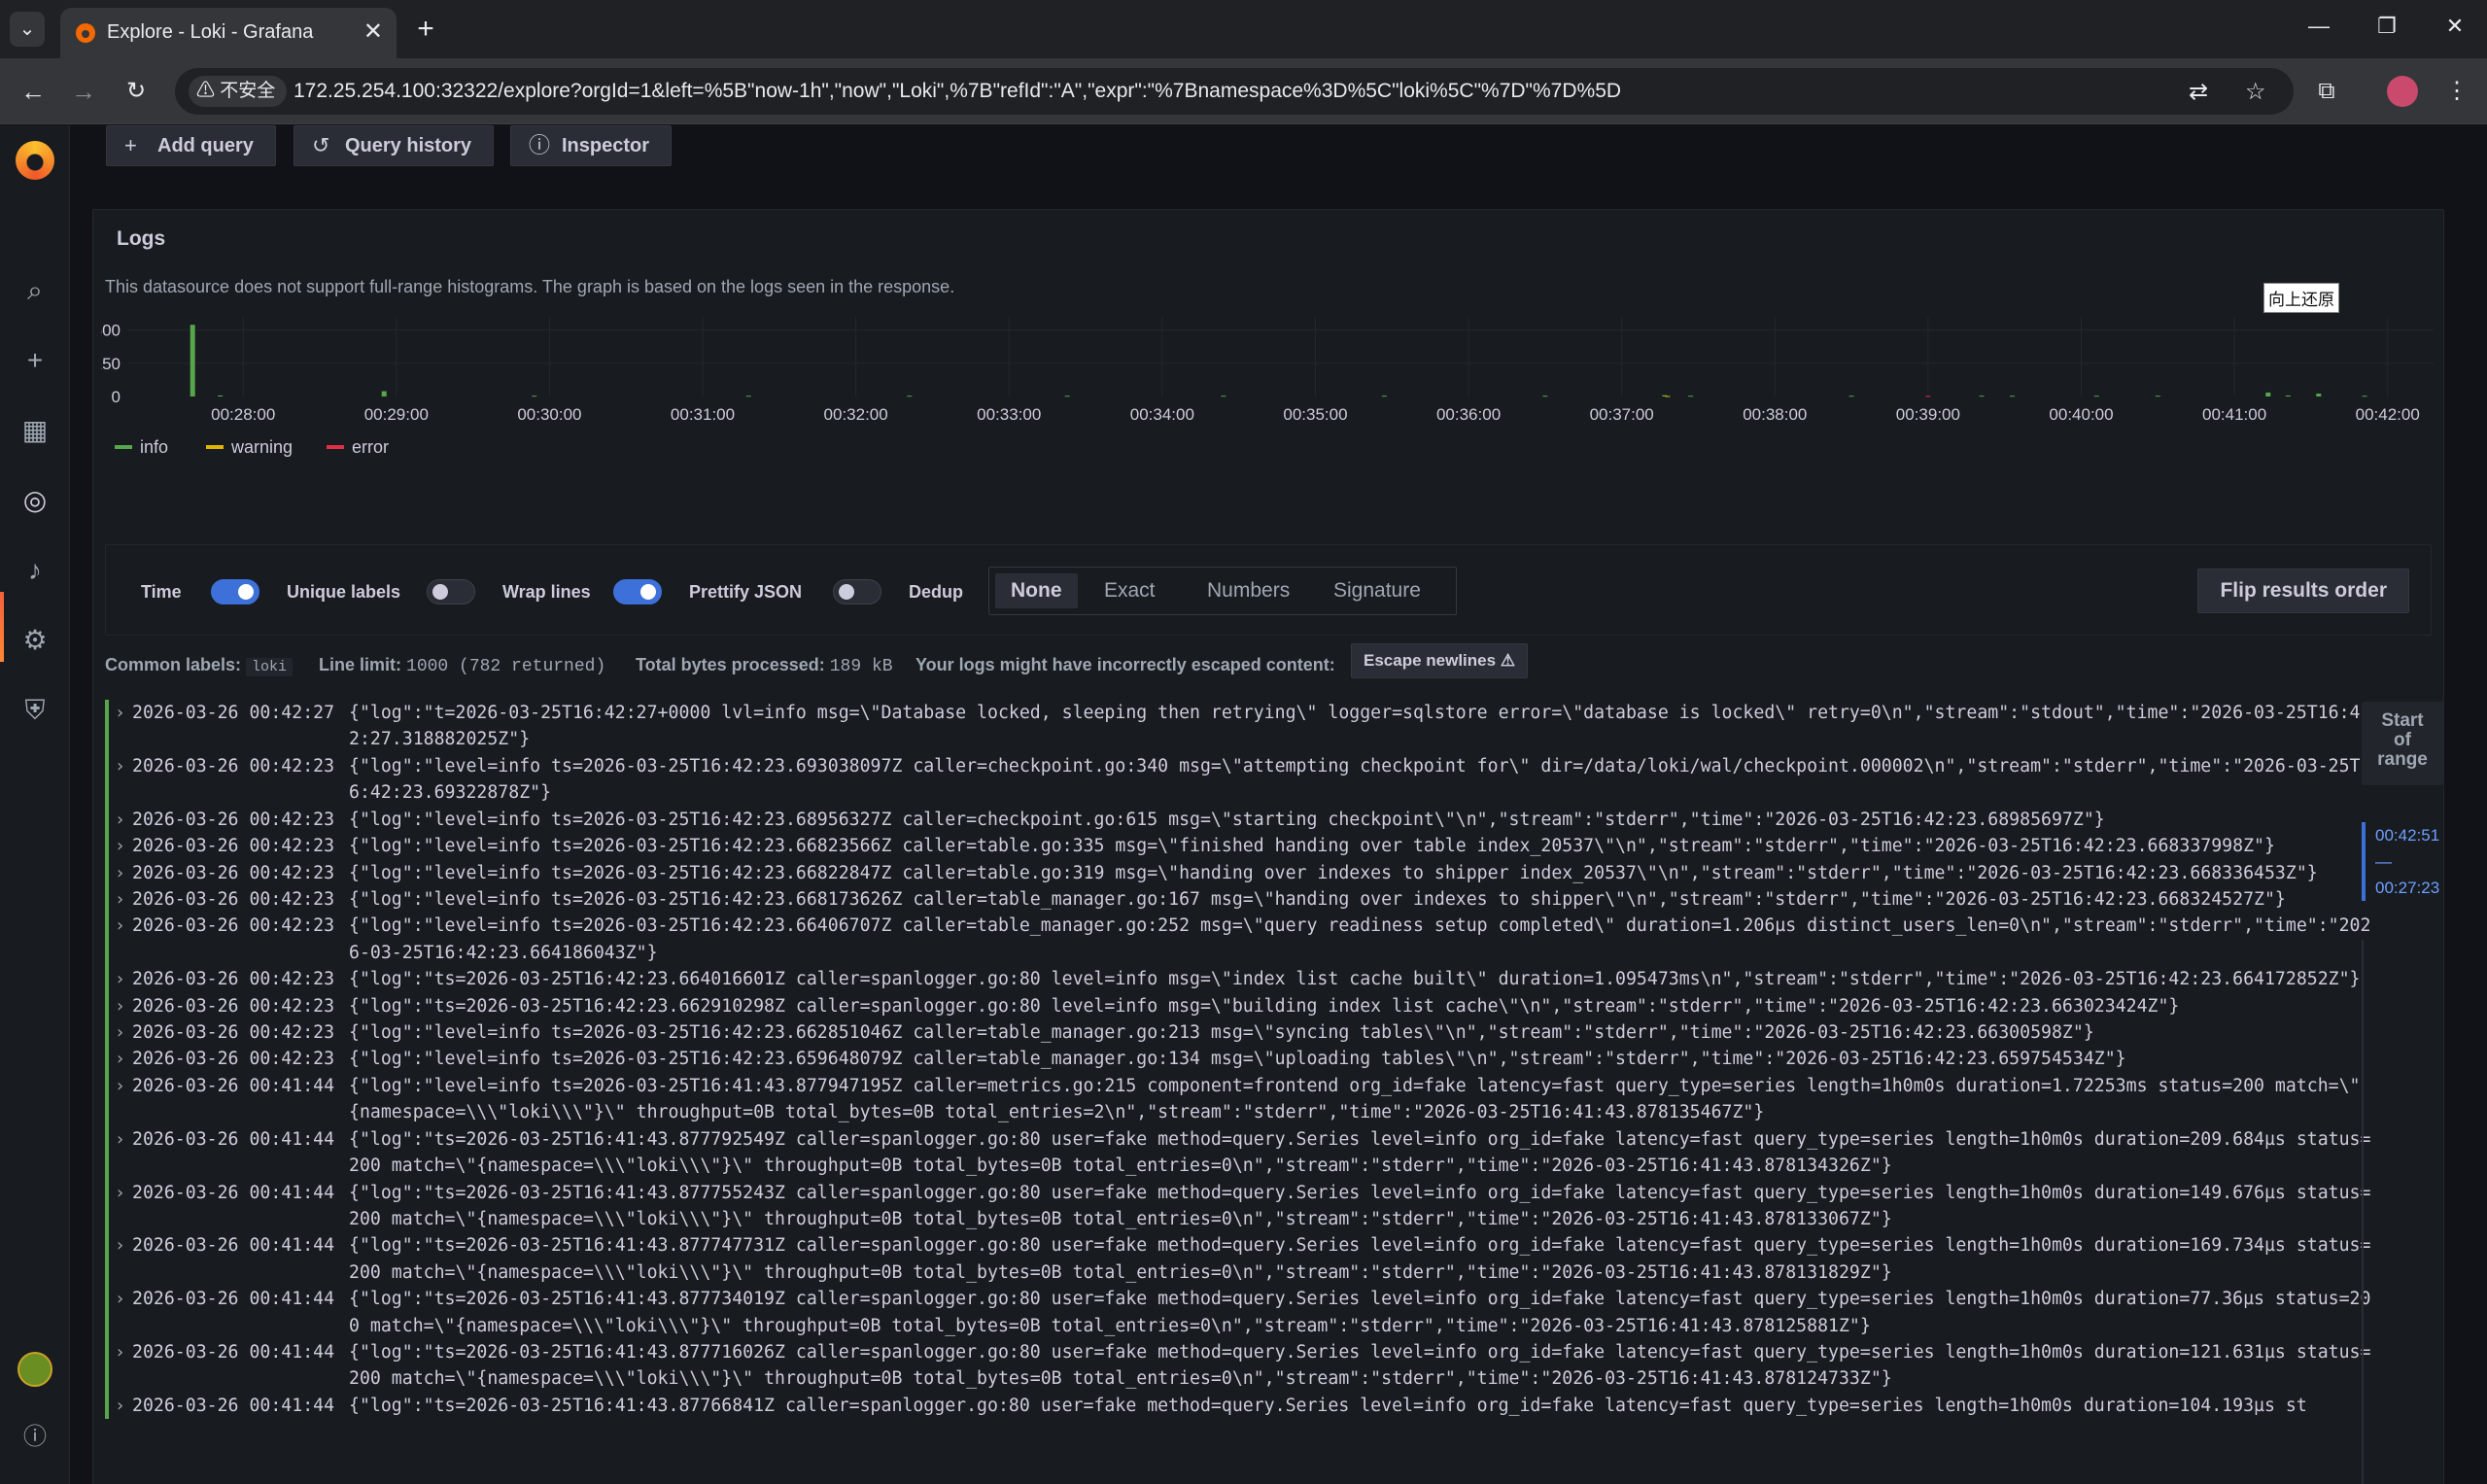 This screenshot has height=1484, width=2487. I want to click on alerting-bell-icon: ♪, so click(35, 570).